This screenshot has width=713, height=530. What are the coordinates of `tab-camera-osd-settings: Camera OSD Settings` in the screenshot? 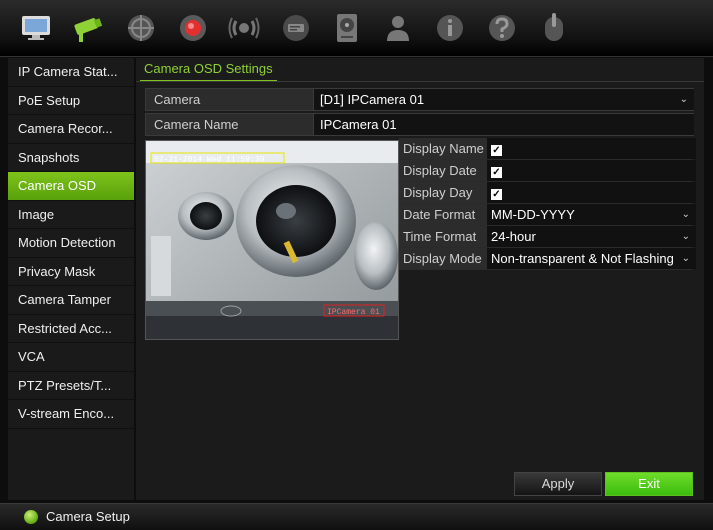 It's located at (208, 70).